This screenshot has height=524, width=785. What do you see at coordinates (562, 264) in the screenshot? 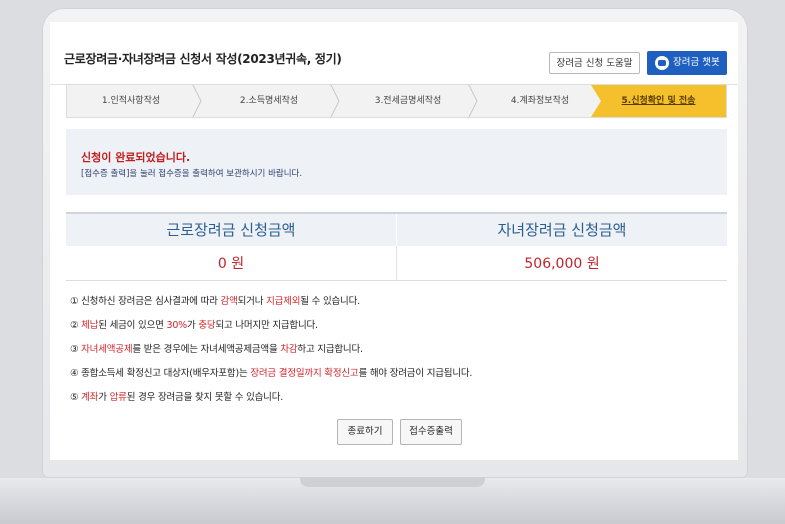
I see `child-amount-value: 506,000 원` at bounding box center [562, 264].